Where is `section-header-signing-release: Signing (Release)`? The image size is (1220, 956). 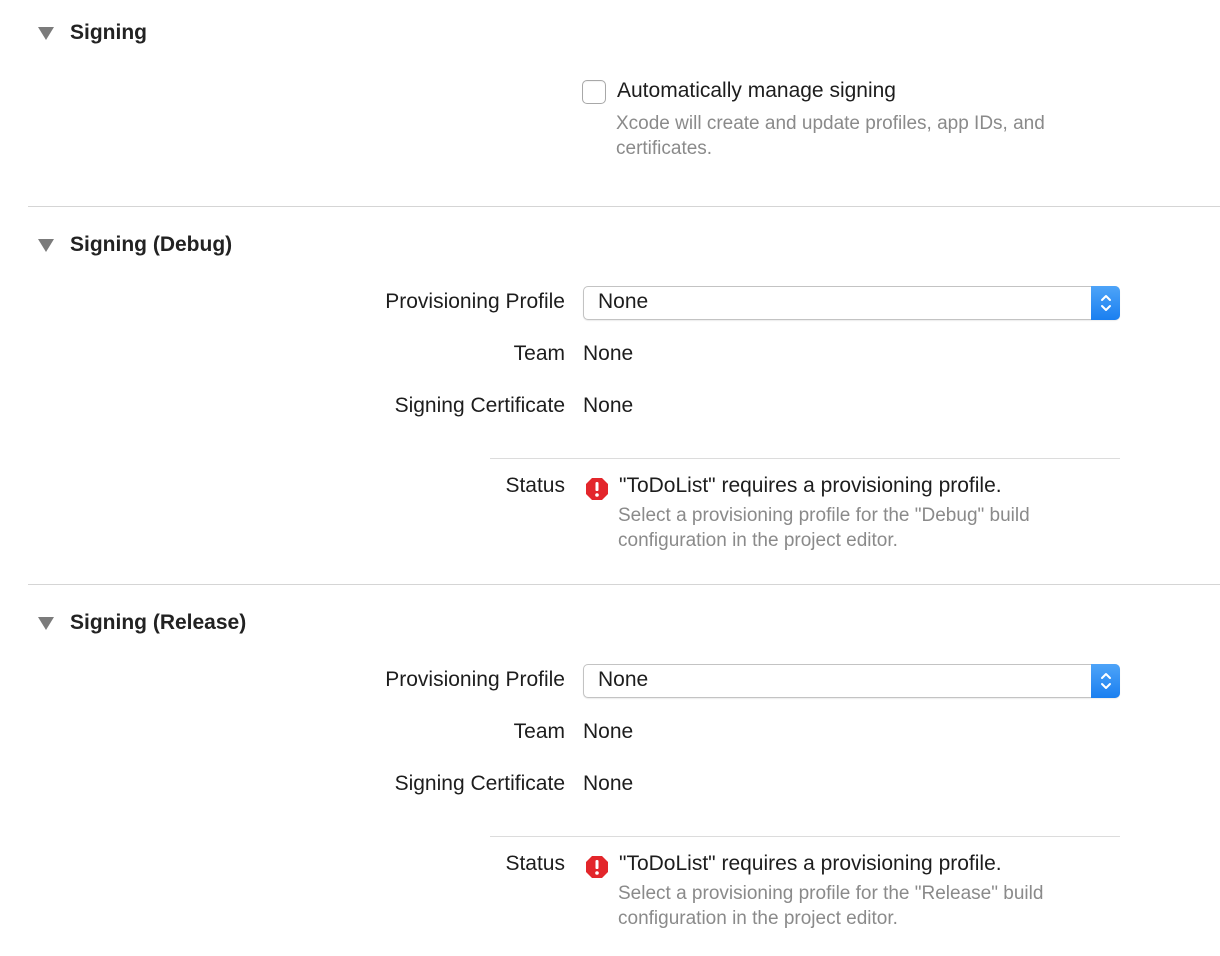
section-header-signing-release: Signing (Release) is located at coordinates (142, 623).